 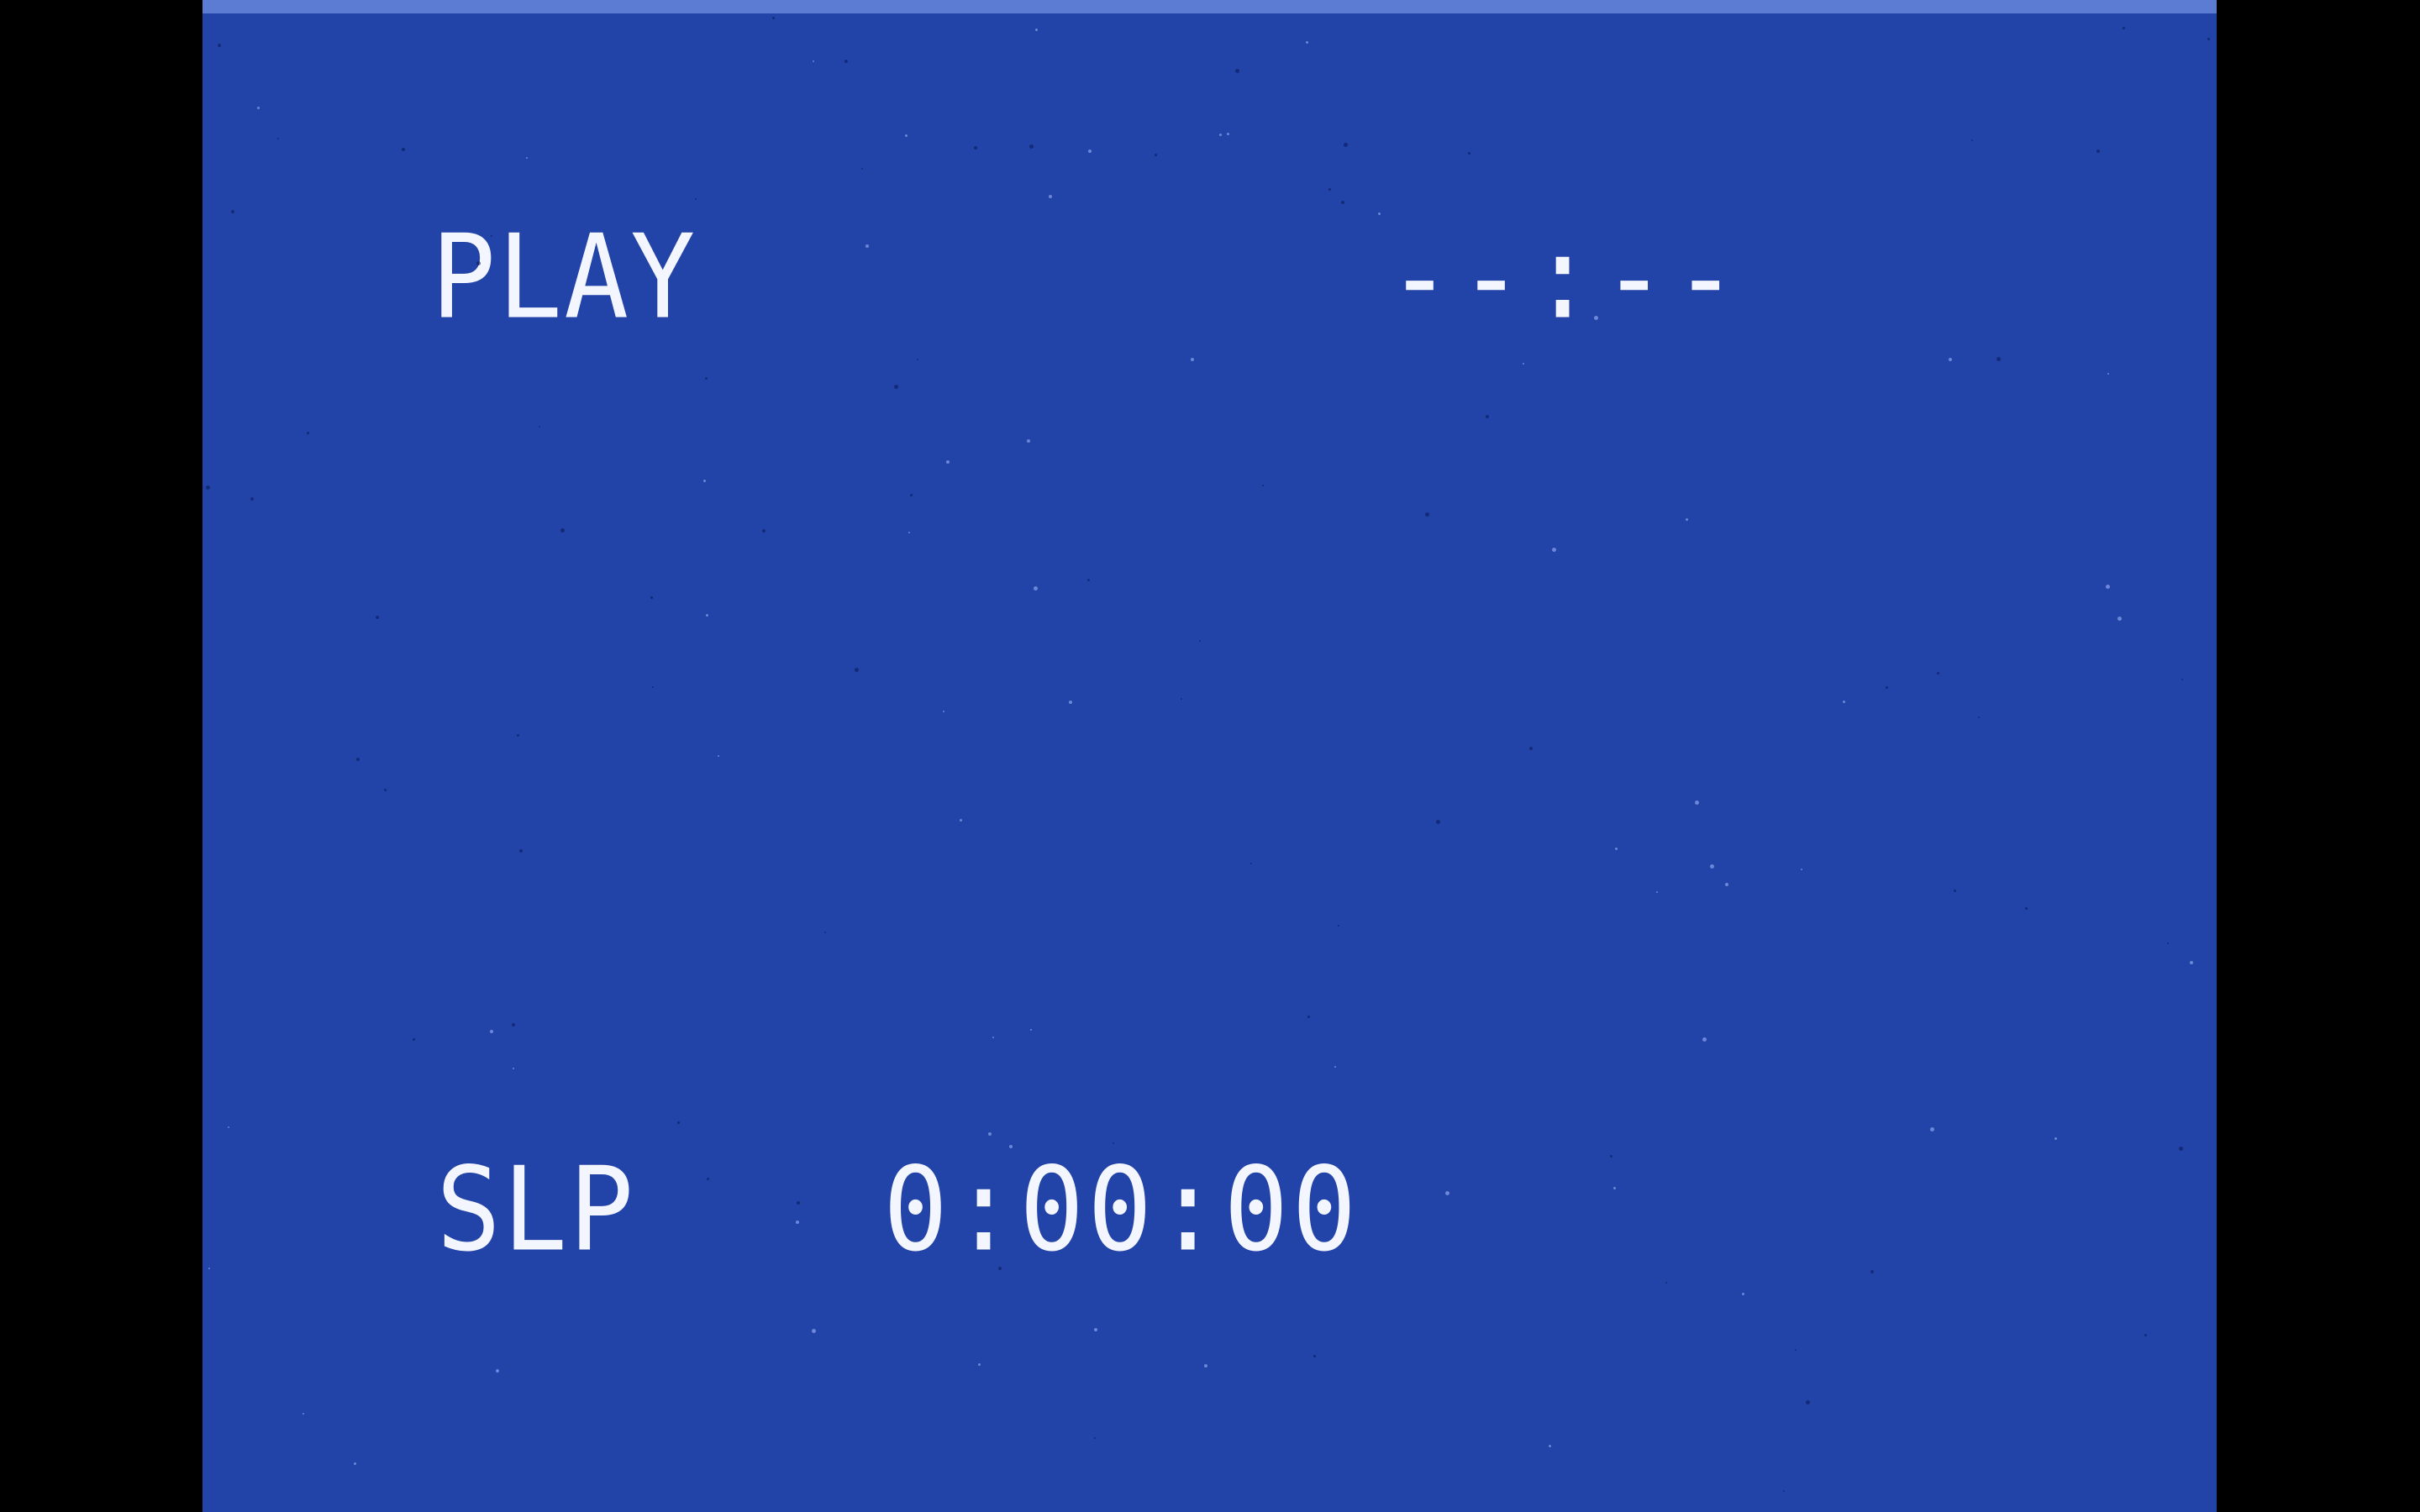 What do you see at coordinates (1566, 278) in the screenshot?
I see `clock-display: --:--` at bounding box center [1566, 278].